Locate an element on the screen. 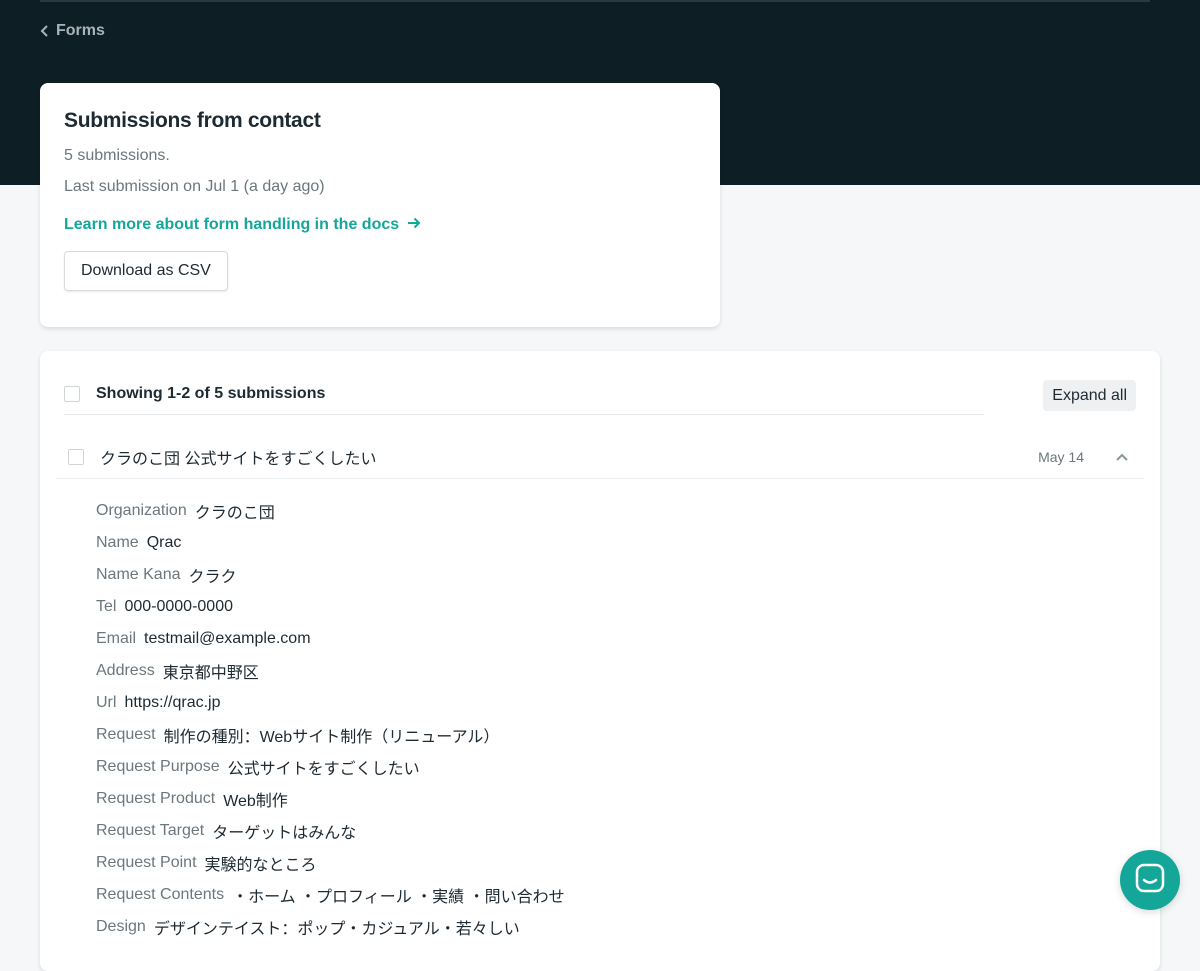 The height and width of the screenshot is (971, 1200). field-value: ターゲットはみんな is located at coordinates (284, 833).